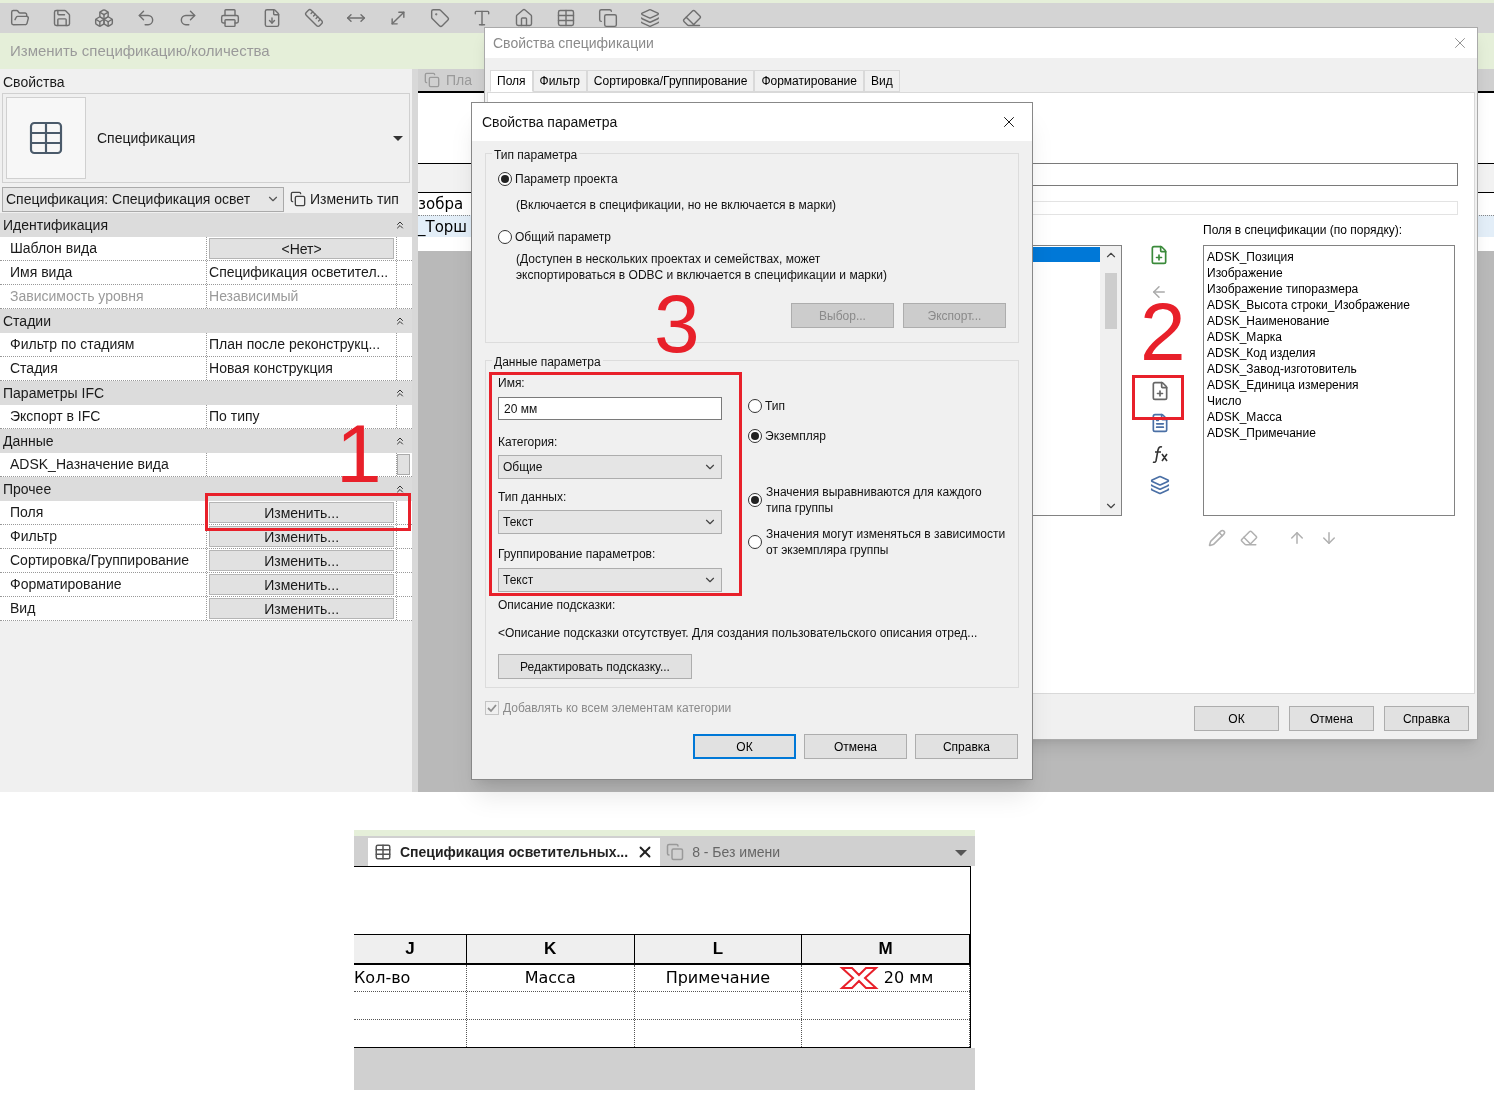 The image size is (1494, 1100). What do you see at coordinates (440, 18) in the screenshot?
I see `tag-icon` at bounding box center [440, 18].